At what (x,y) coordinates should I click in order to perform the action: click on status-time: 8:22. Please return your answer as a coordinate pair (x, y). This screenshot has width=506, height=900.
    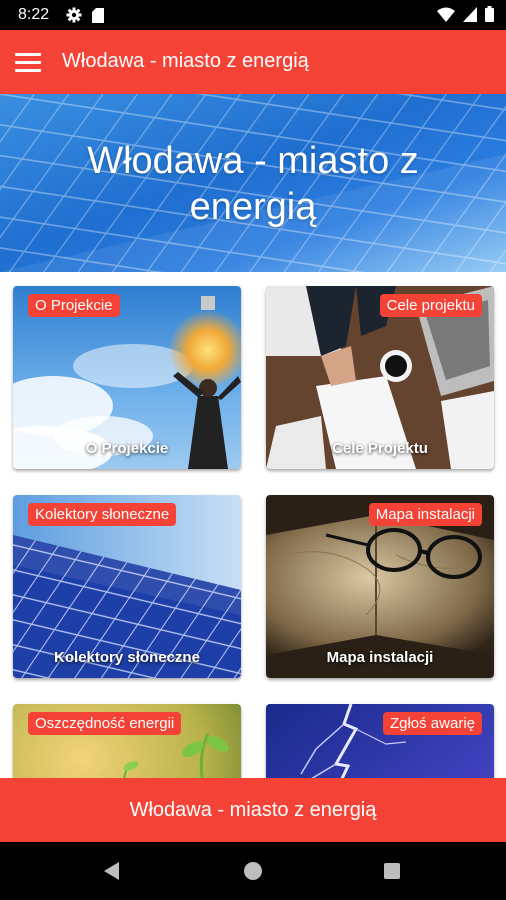
    Looking at the image, I should click on (34, 14).